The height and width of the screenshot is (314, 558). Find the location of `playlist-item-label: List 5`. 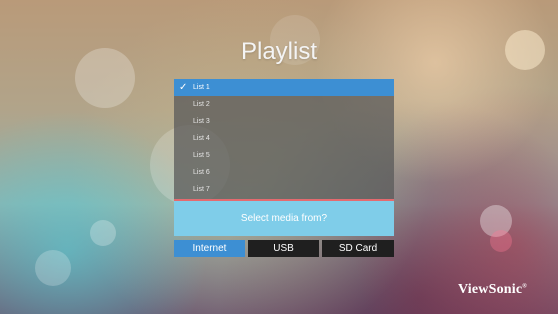

playlist-item-label: List 5 is located at coordinates (201, 155).